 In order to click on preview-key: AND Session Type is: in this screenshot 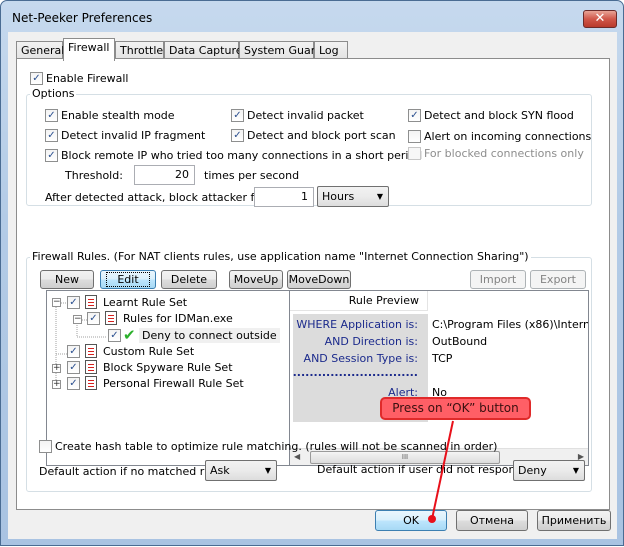, I will do `click(360, 358)`.